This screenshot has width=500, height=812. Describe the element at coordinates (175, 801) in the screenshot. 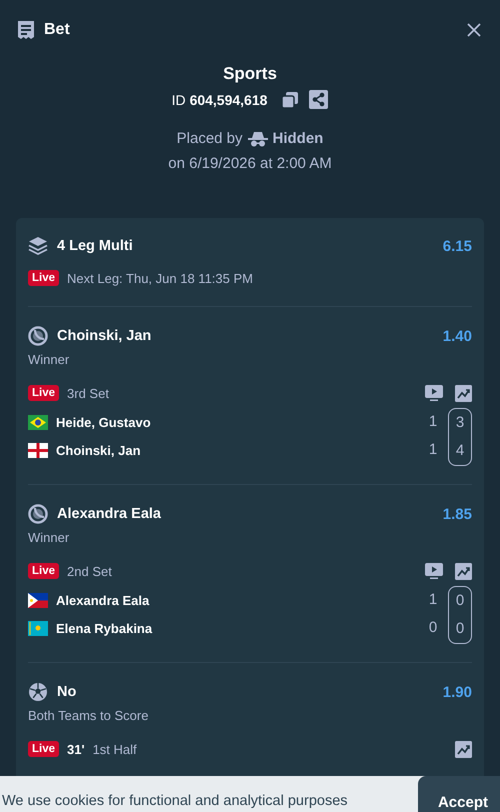

I see `cookie-notice: We use cookies for functional and analytical purposes` at that location.